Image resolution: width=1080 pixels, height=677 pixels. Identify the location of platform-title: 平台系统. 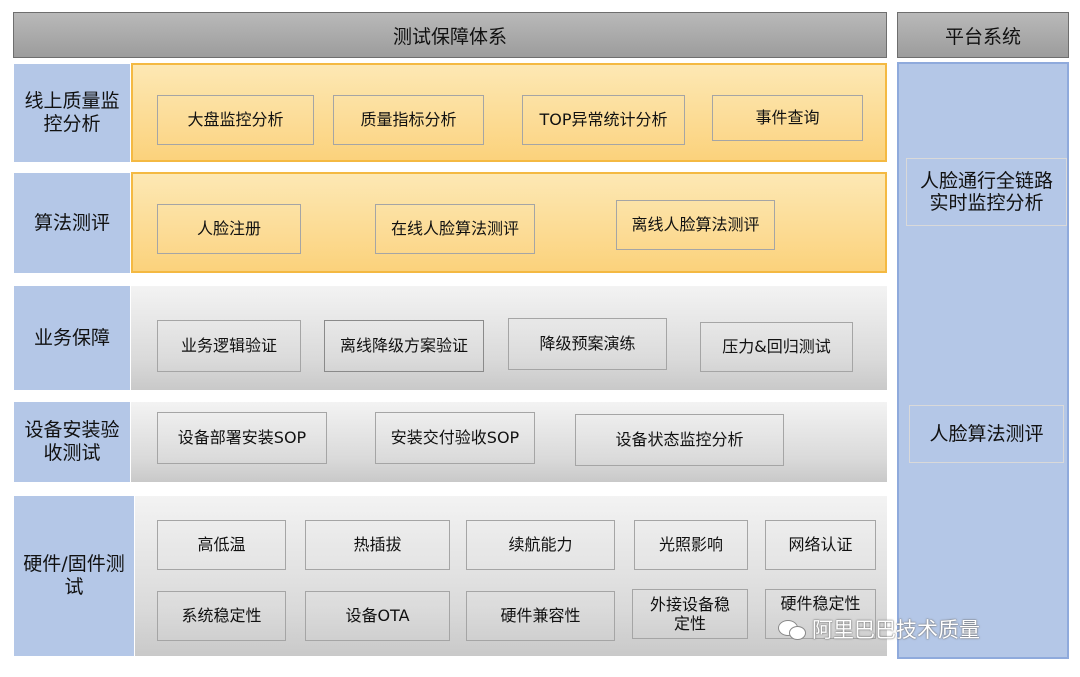
(982, 36).